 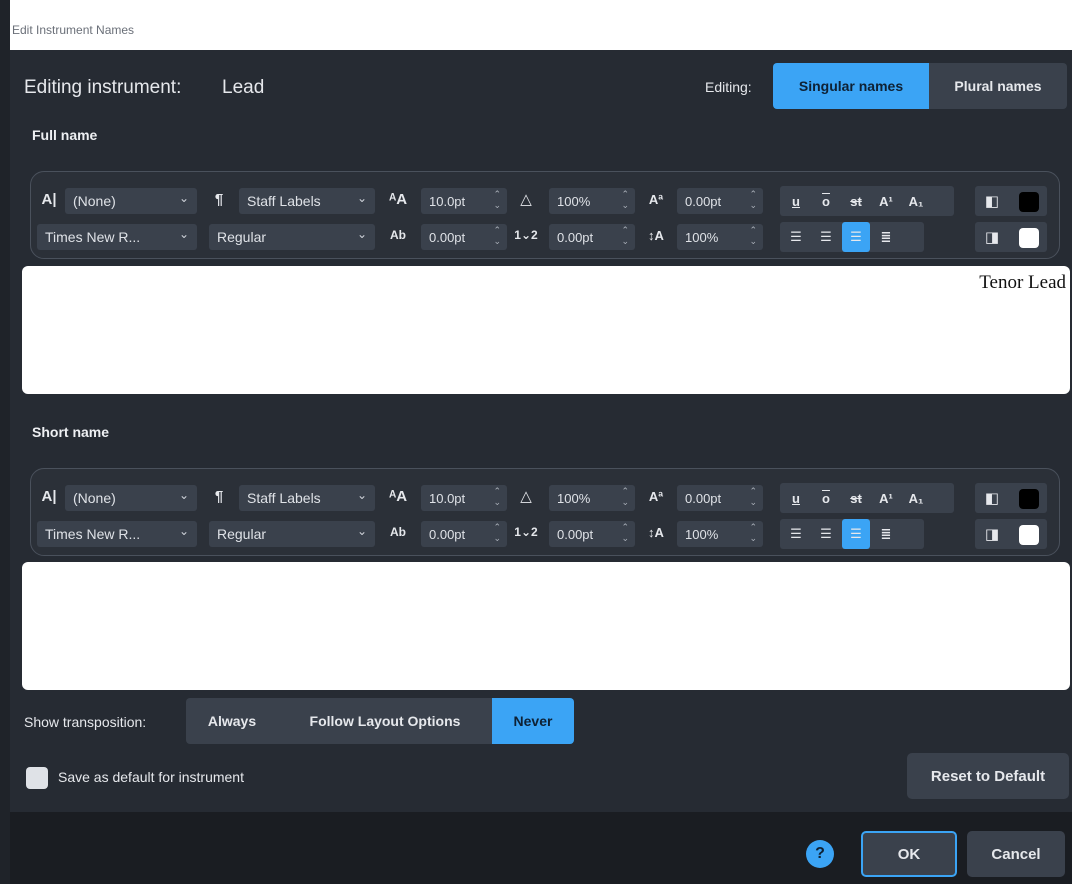 I want to click on short-char-style-value: (None), so click(x=94, y=498).